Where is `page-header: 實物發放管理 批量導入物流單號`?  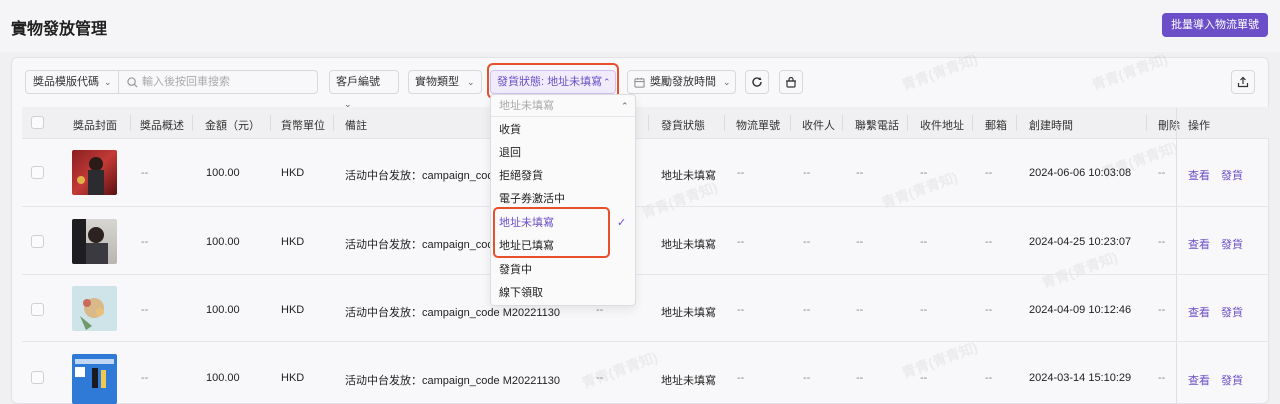 page-header: 實物發放管理 批量導入物流單號 is located at coordinates (640, 26).